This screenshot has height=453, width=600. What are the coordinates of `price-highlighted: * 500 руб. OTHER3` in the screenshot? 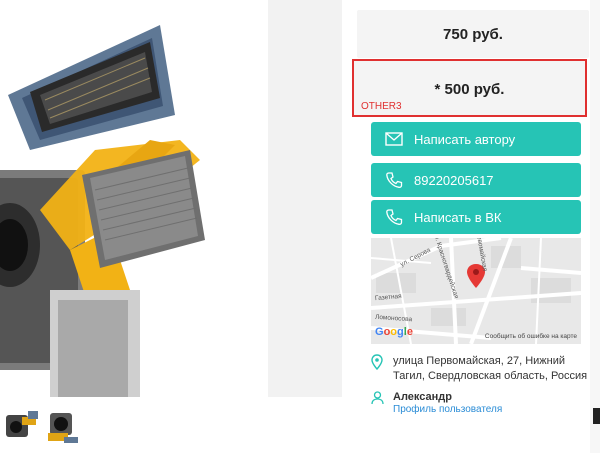 It's located at (469, 88).